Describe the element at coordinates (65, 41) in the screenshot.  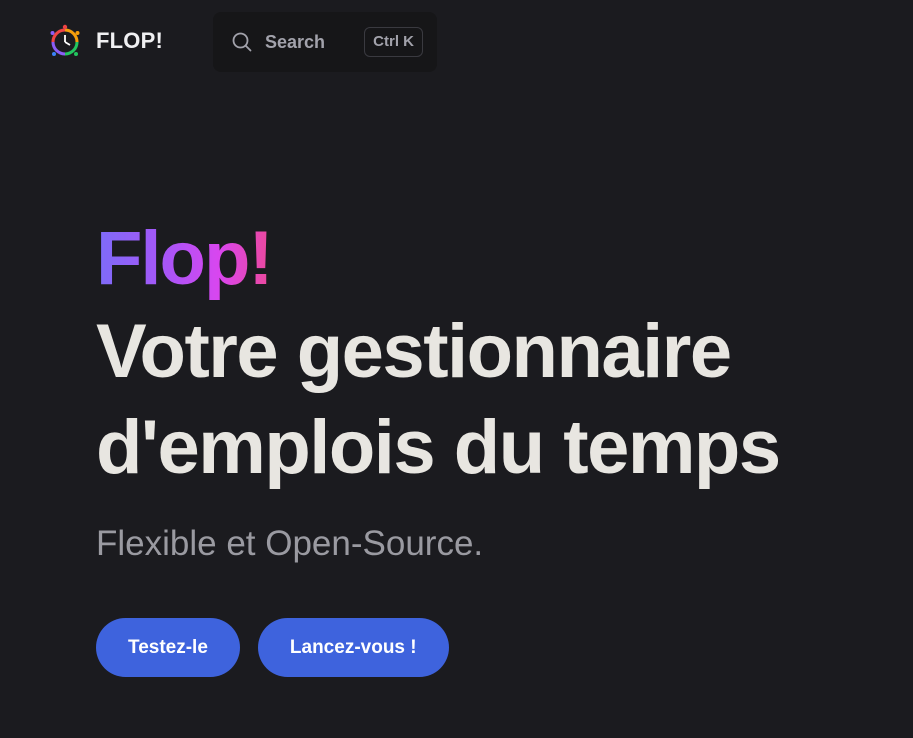
I see `flop-logo-icon` at that location.